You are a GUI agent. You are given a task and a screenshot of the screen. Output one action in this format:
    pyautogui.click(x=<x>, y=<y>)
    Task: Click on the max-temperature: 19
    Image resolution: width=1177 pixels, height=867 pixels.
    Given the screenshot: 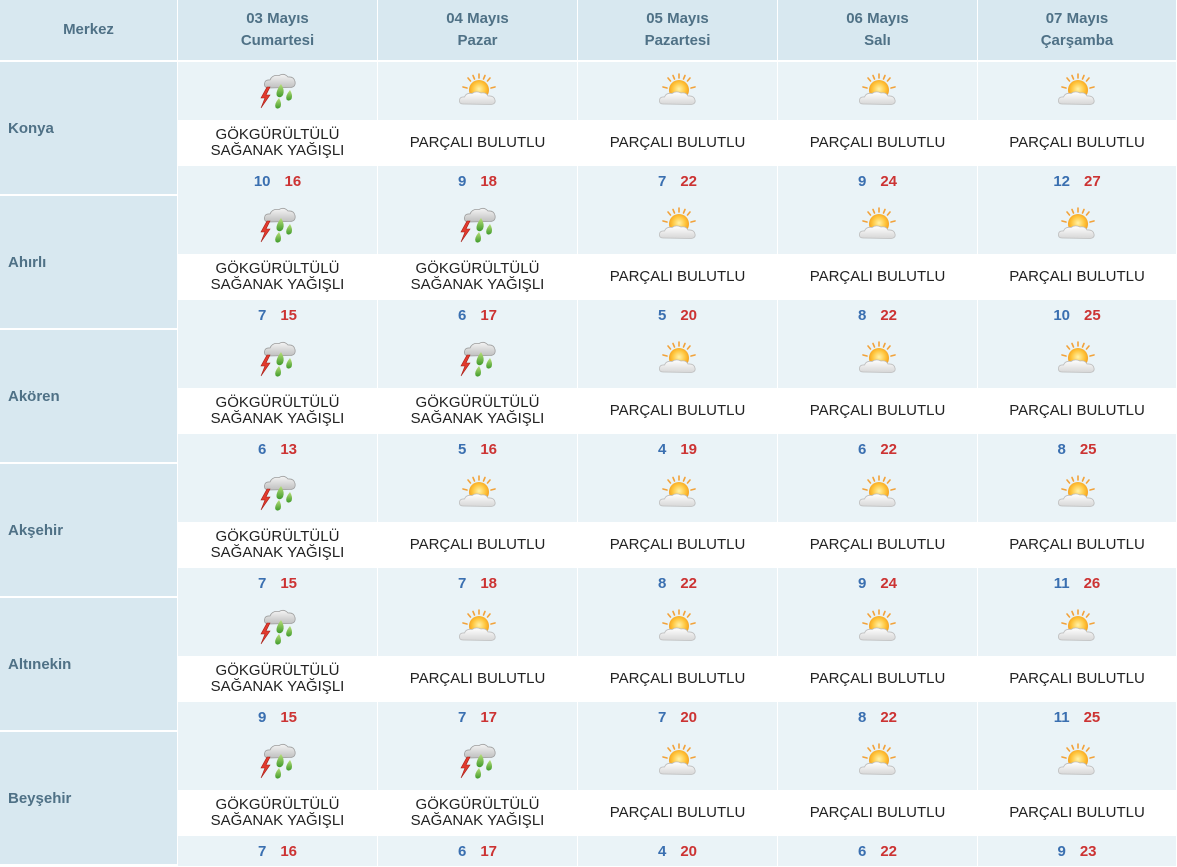 What is the action you would take?
    pyautogui.click(x=689, y=449)
    